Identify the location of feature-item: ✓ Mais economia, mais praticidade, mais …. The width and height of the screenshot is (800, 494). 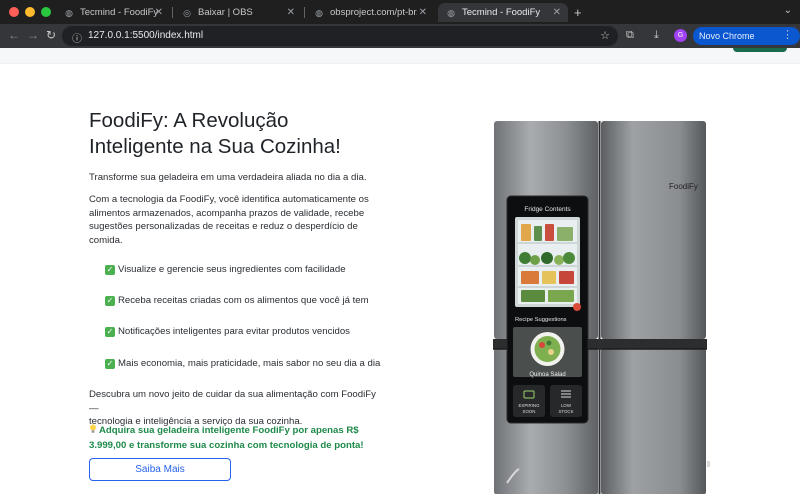
(242, 363).